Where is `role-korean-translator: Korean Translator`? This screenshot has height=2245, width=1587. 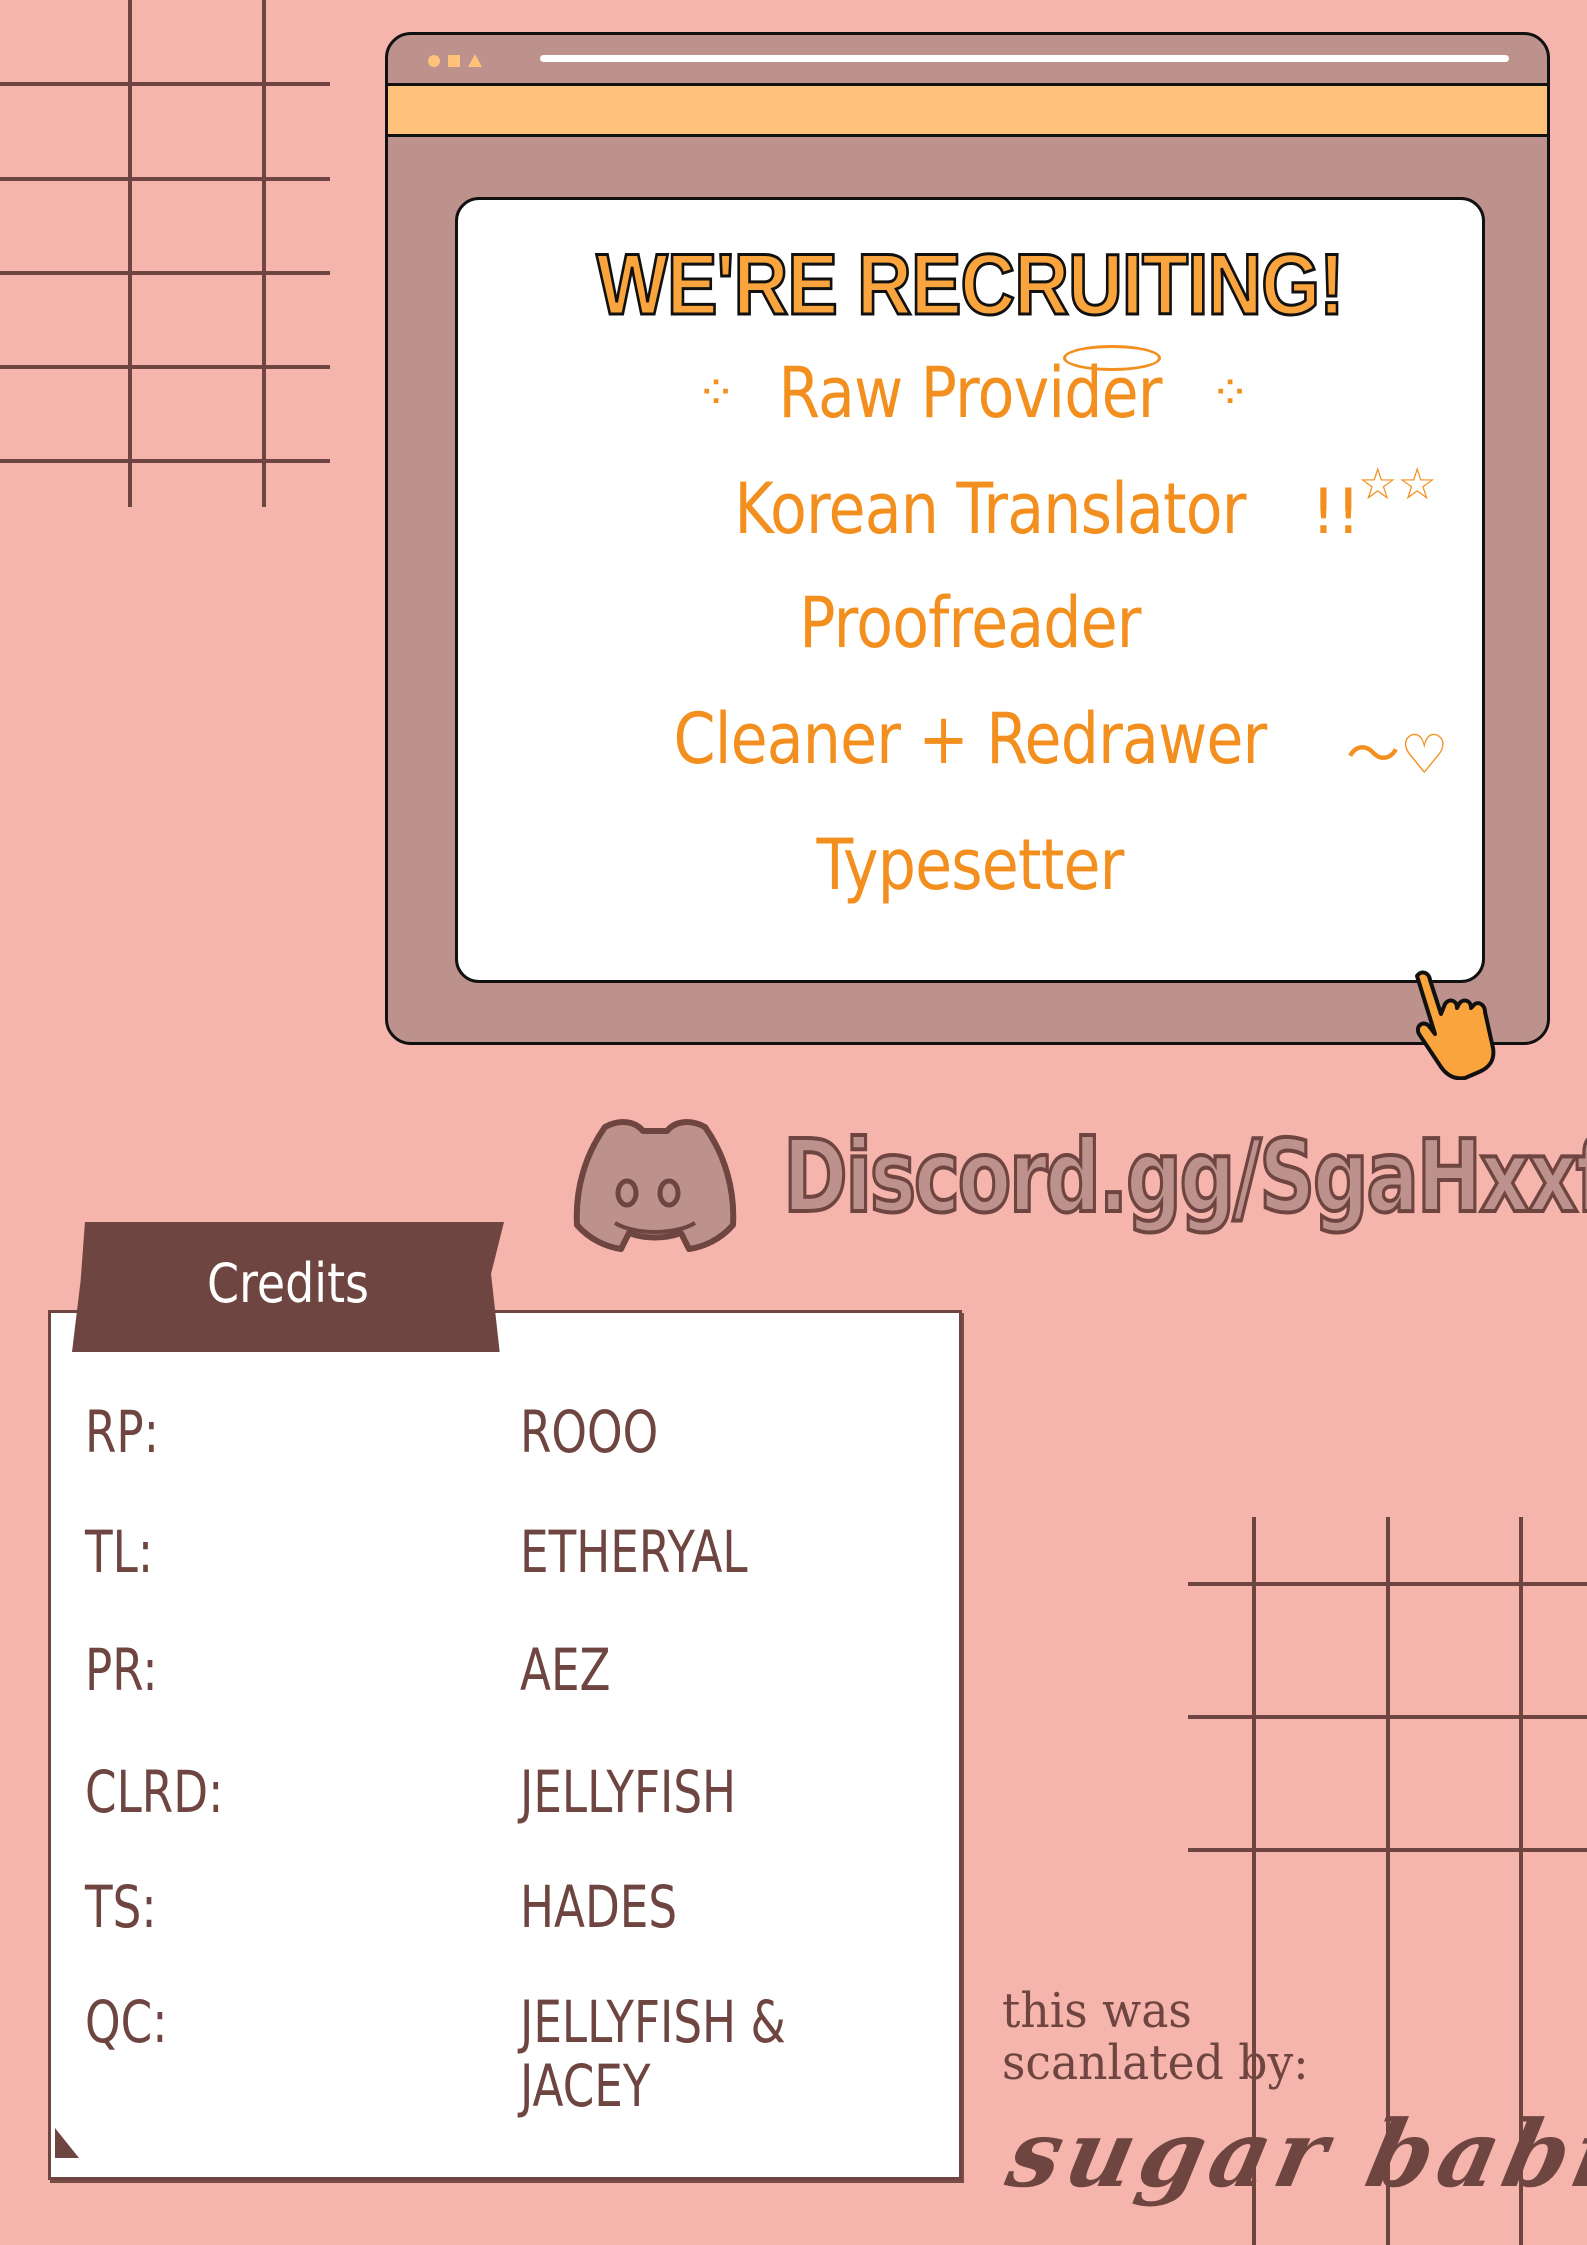
role-korean-translator: Korean Translator is located at coordinates (990, 509).